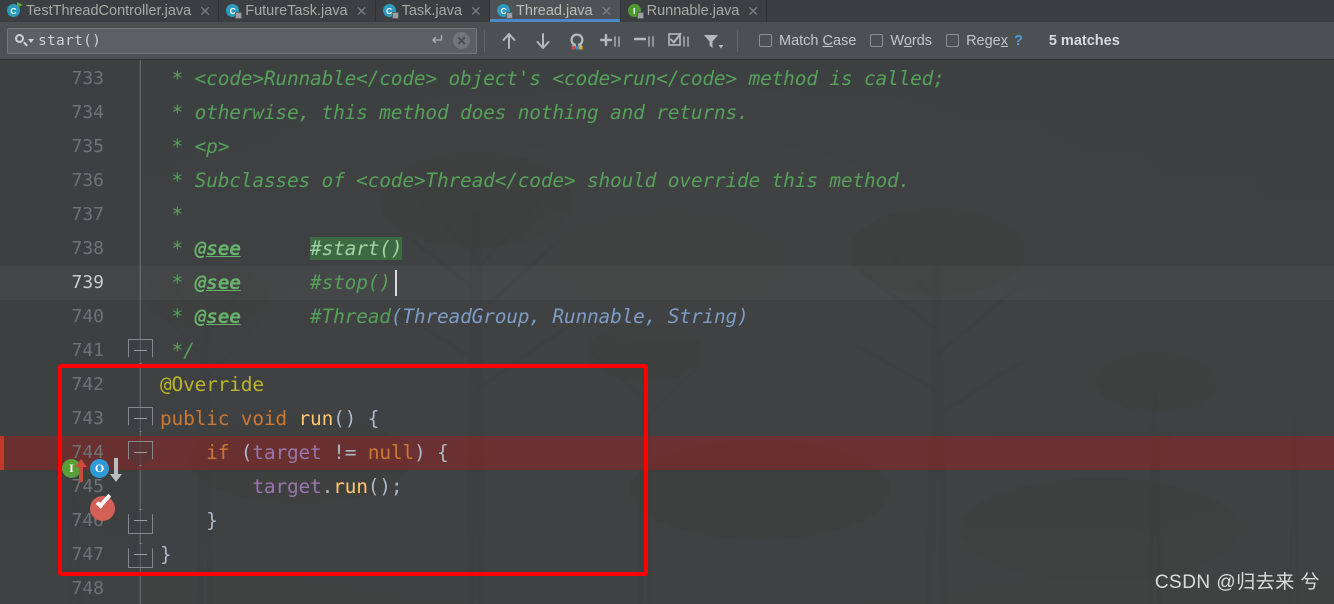 The image size is (1334, 604). I want to click on fold-marker-javadoc-end, so click(140, 351).